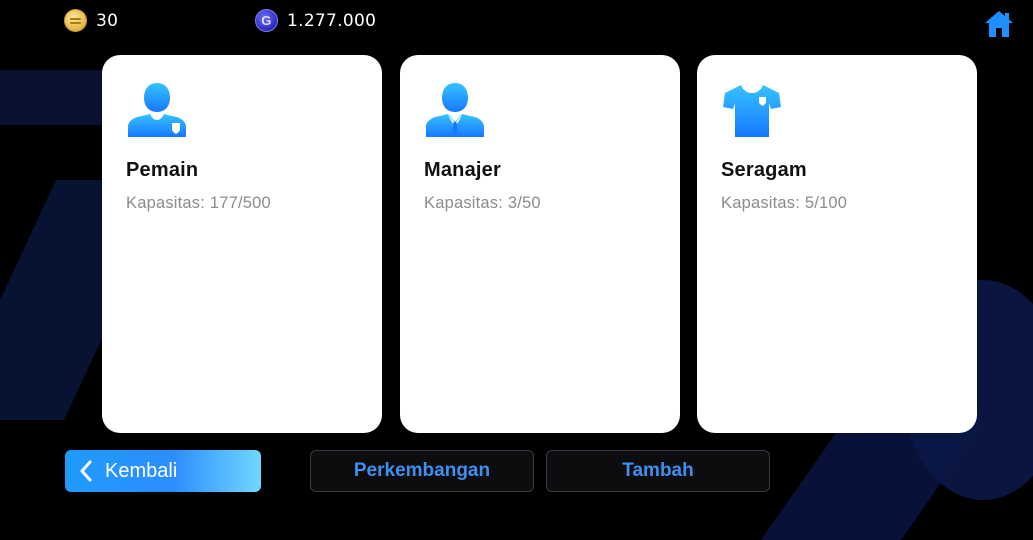 This screenshot has height=540, width=1033. I want to click on gp-amount: 1.277.000, so click(332, 20).